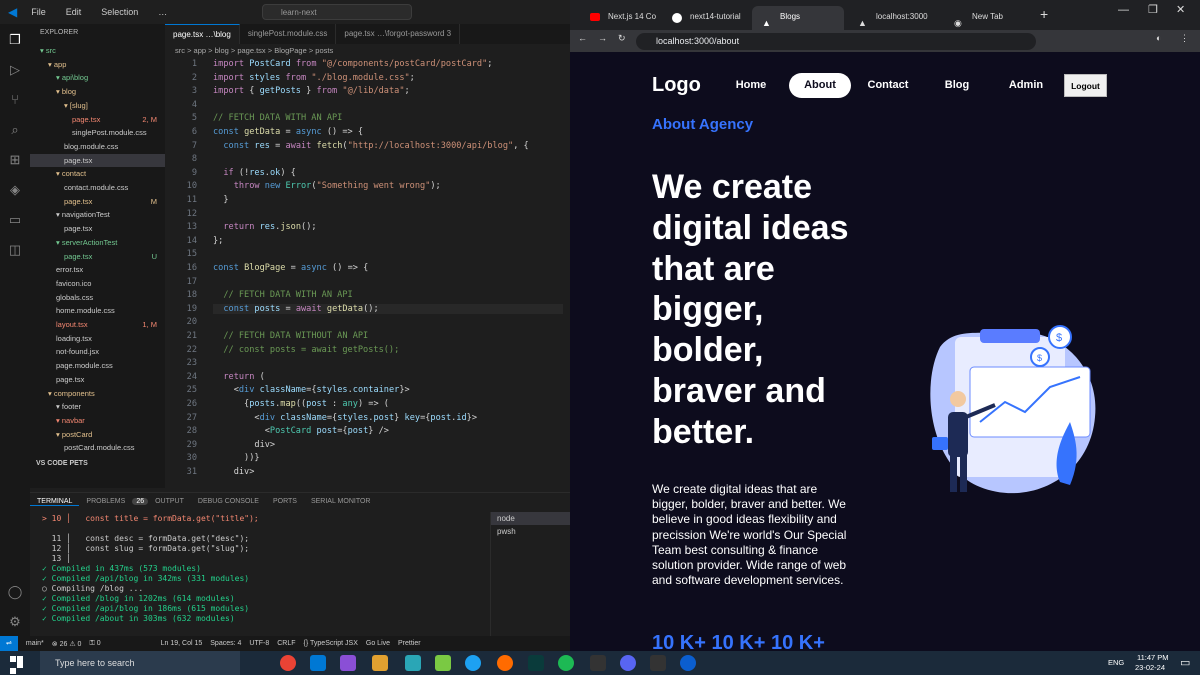 This screenshot has width=1200, height=675. I want to click on code-line: };, so click(218, 241).